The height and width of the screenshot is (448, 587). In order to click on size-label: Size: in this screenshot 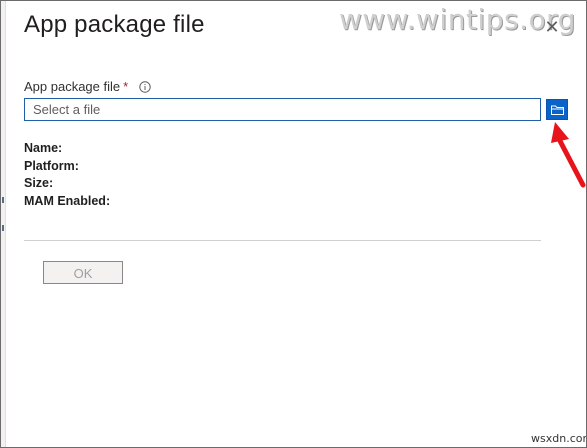, I will do `click(39, 183)`.